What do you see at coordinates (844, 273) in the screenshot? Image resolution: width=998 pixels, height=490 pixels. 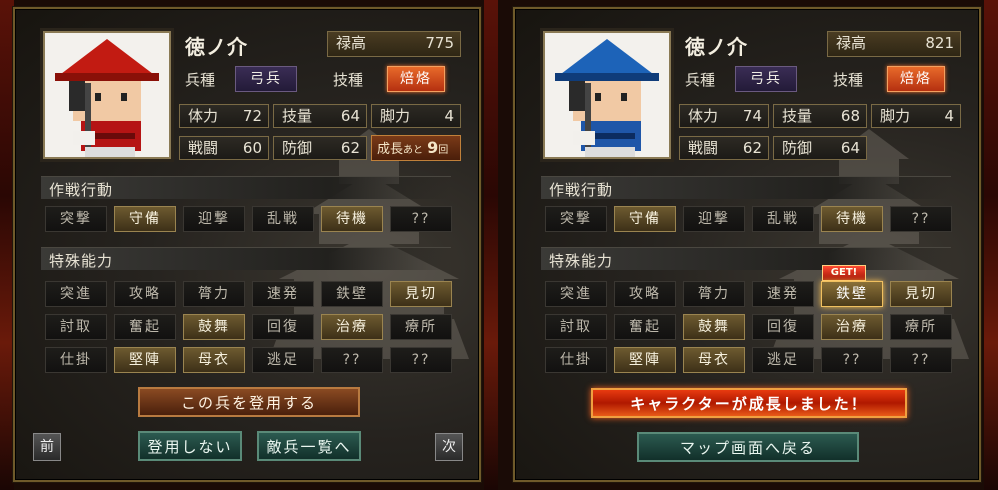 I see `get-badge: GET!` at bounding box center [844, 273].